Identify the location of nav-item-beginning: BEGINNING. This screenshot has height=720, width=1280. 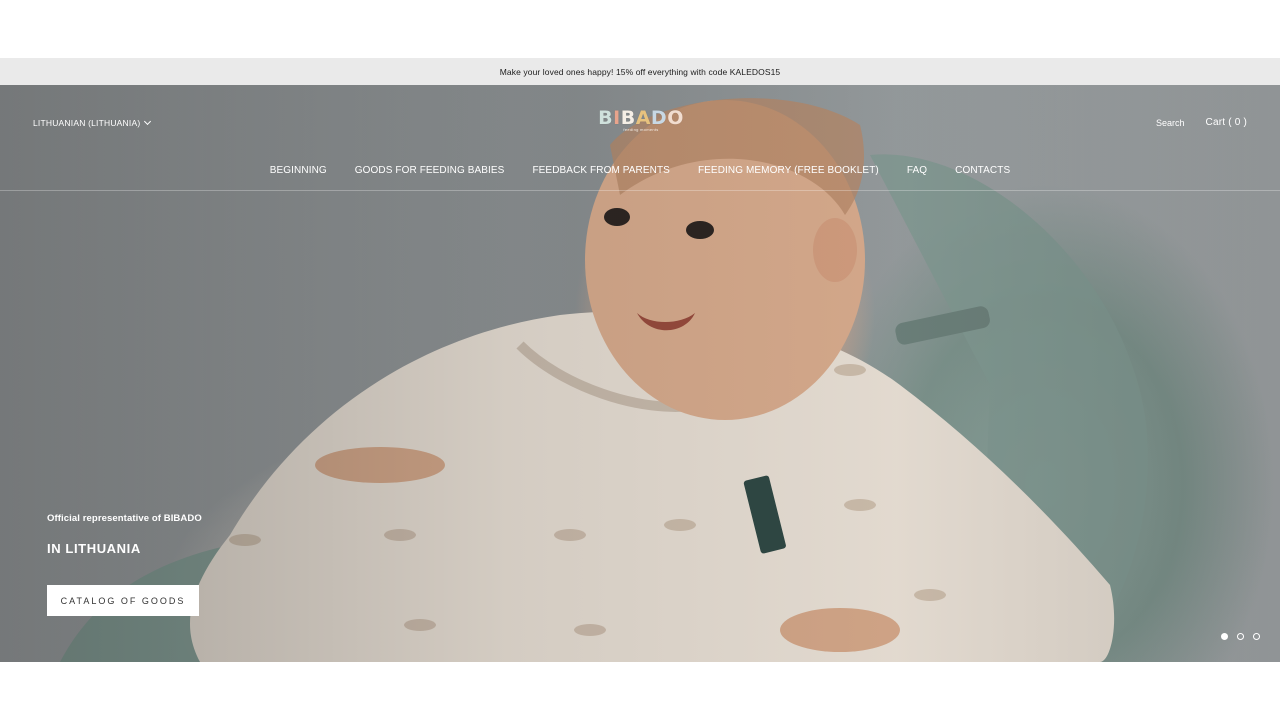
(298, 175).